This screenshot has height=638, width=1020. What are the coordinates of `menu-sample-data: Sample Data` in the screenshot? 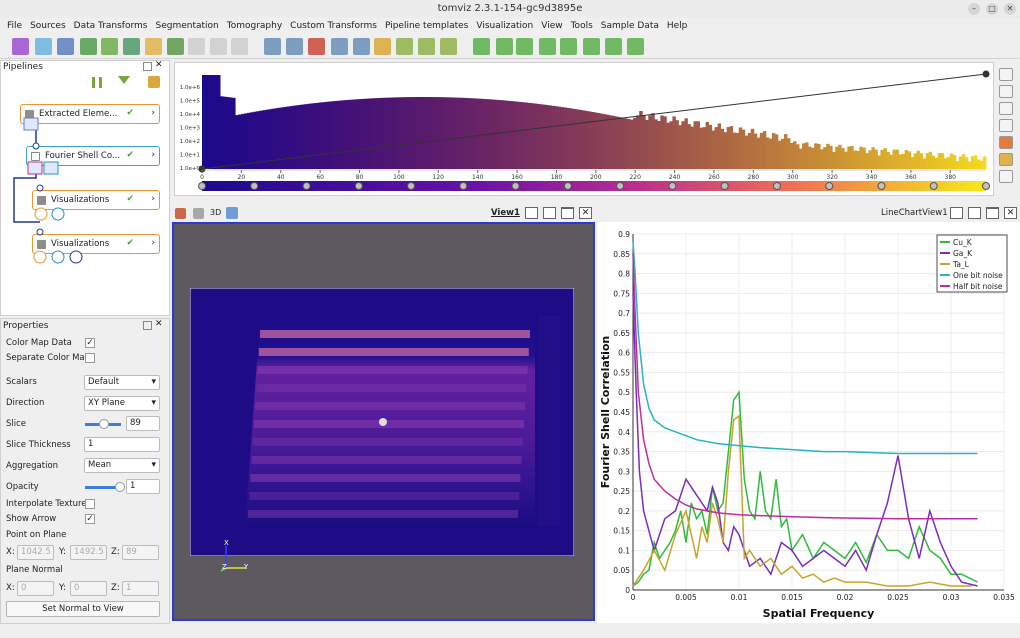 It's located at (630, 26).